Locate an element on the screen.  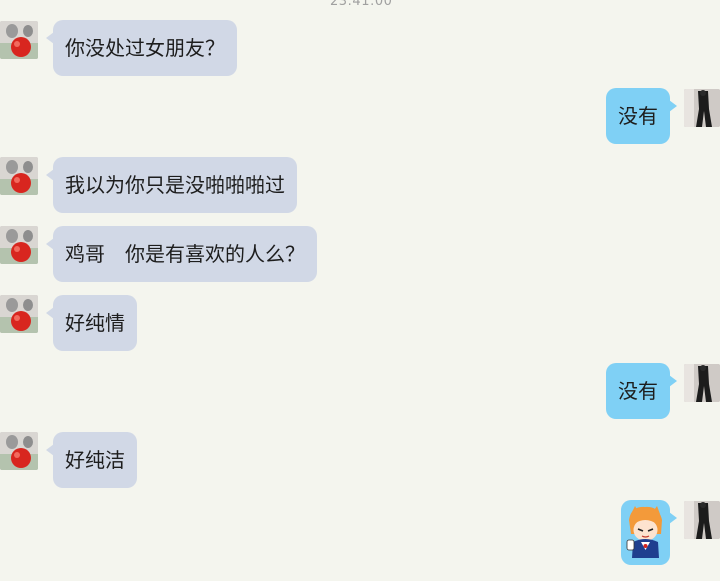
received-message-bubble: 鸡哥 你是有喜欢的人么？ is located at coordinates (181, 254).